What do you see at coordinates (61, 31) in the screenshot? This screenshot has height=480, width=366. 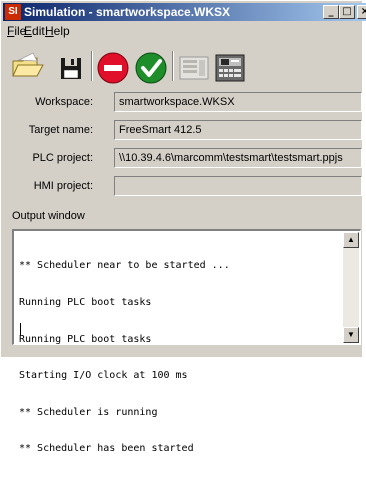 I see `menu-help-label: elp` at bounding box center [61, 31].